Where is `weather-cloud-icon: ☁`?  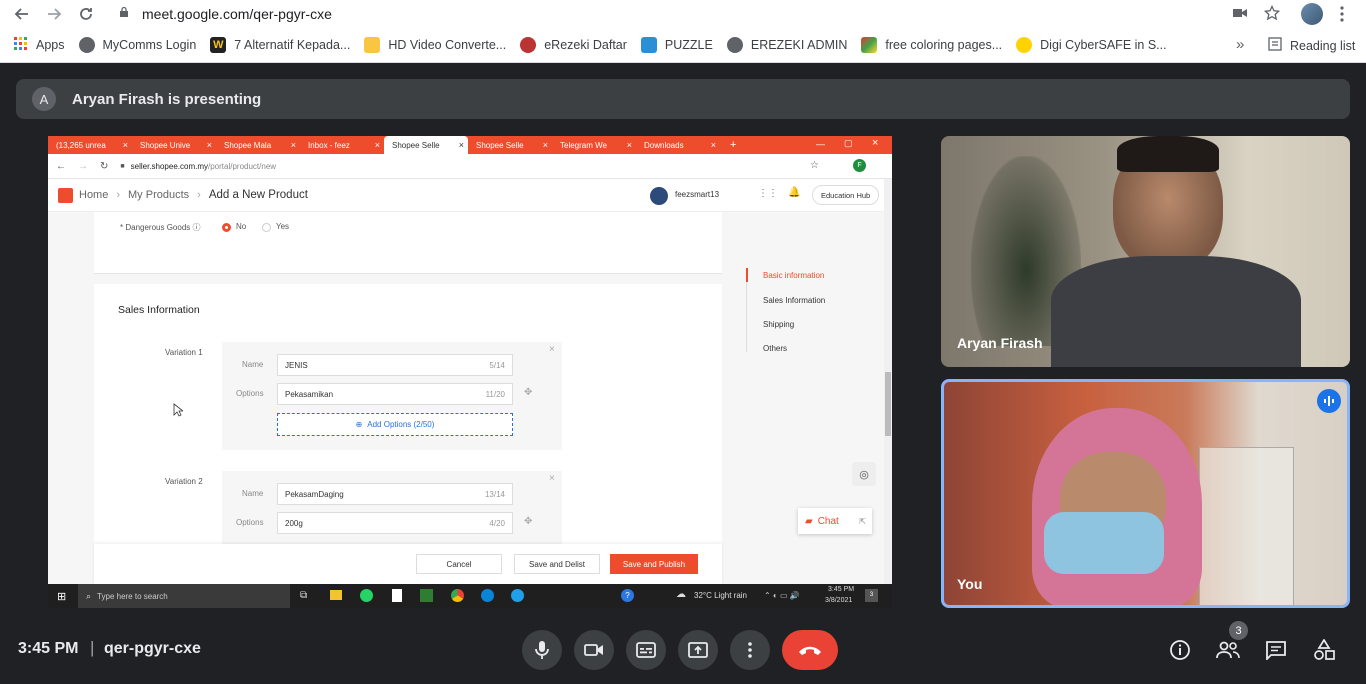
weather-cloud-icon: ☁ is located at coordinates (681, 594).